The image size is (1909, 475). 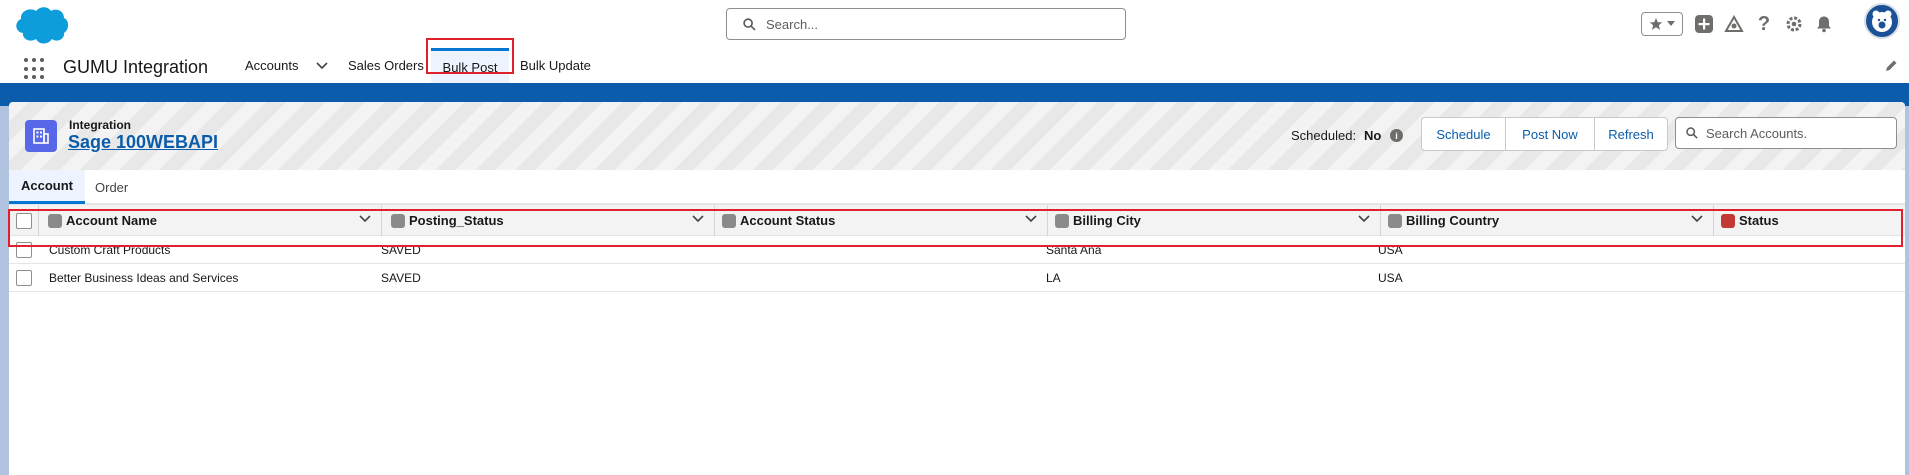 I want to click on add-icon, so click(x=1704, y=24).